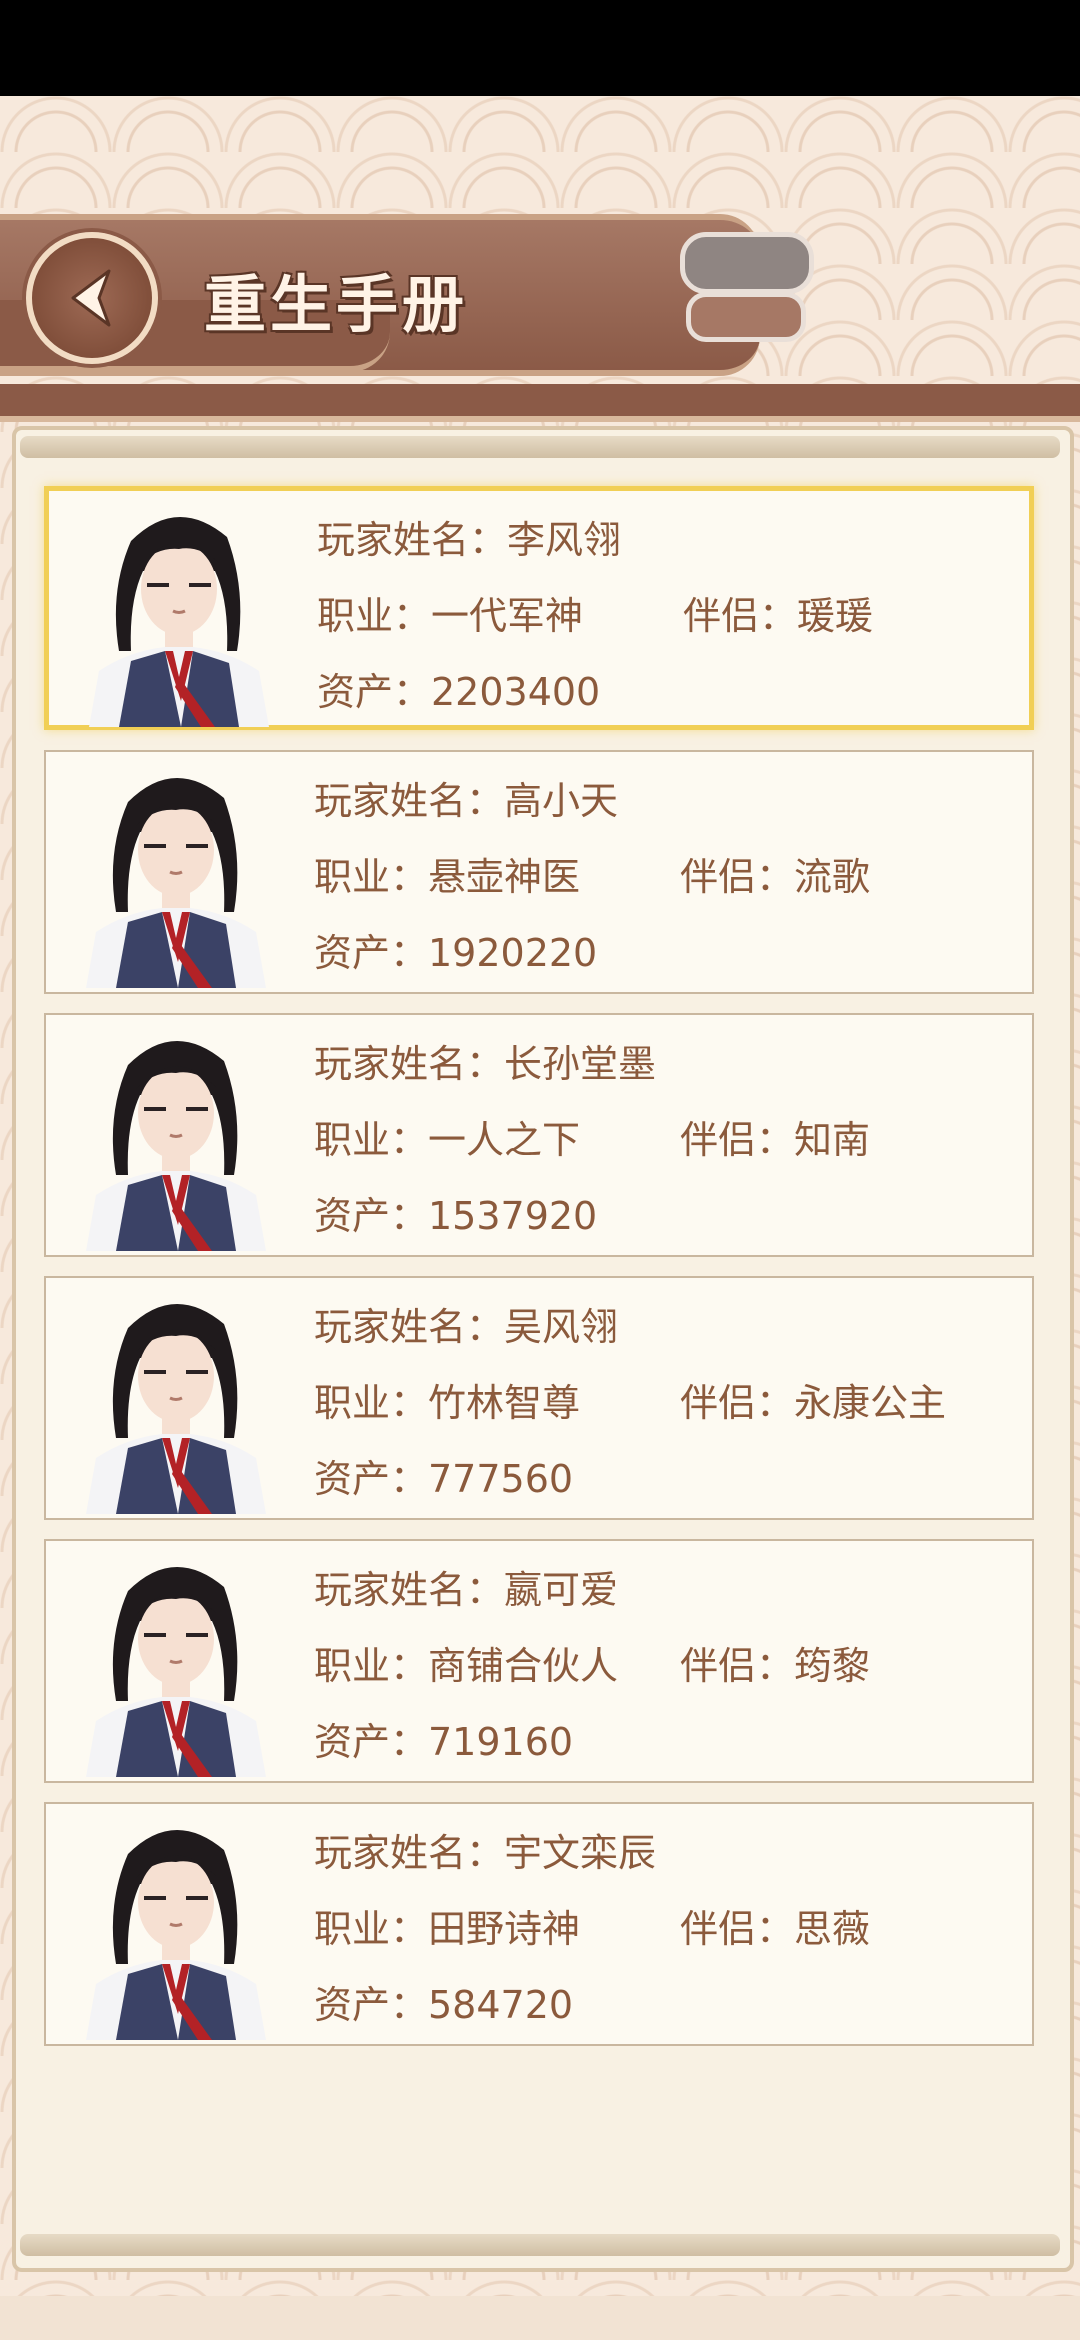 This screenshot has width=1080, height=2340. Describe the element at coordinates (447, 877) in the screenshot. I see `player-job: 职业：悬壶神医` at that location.